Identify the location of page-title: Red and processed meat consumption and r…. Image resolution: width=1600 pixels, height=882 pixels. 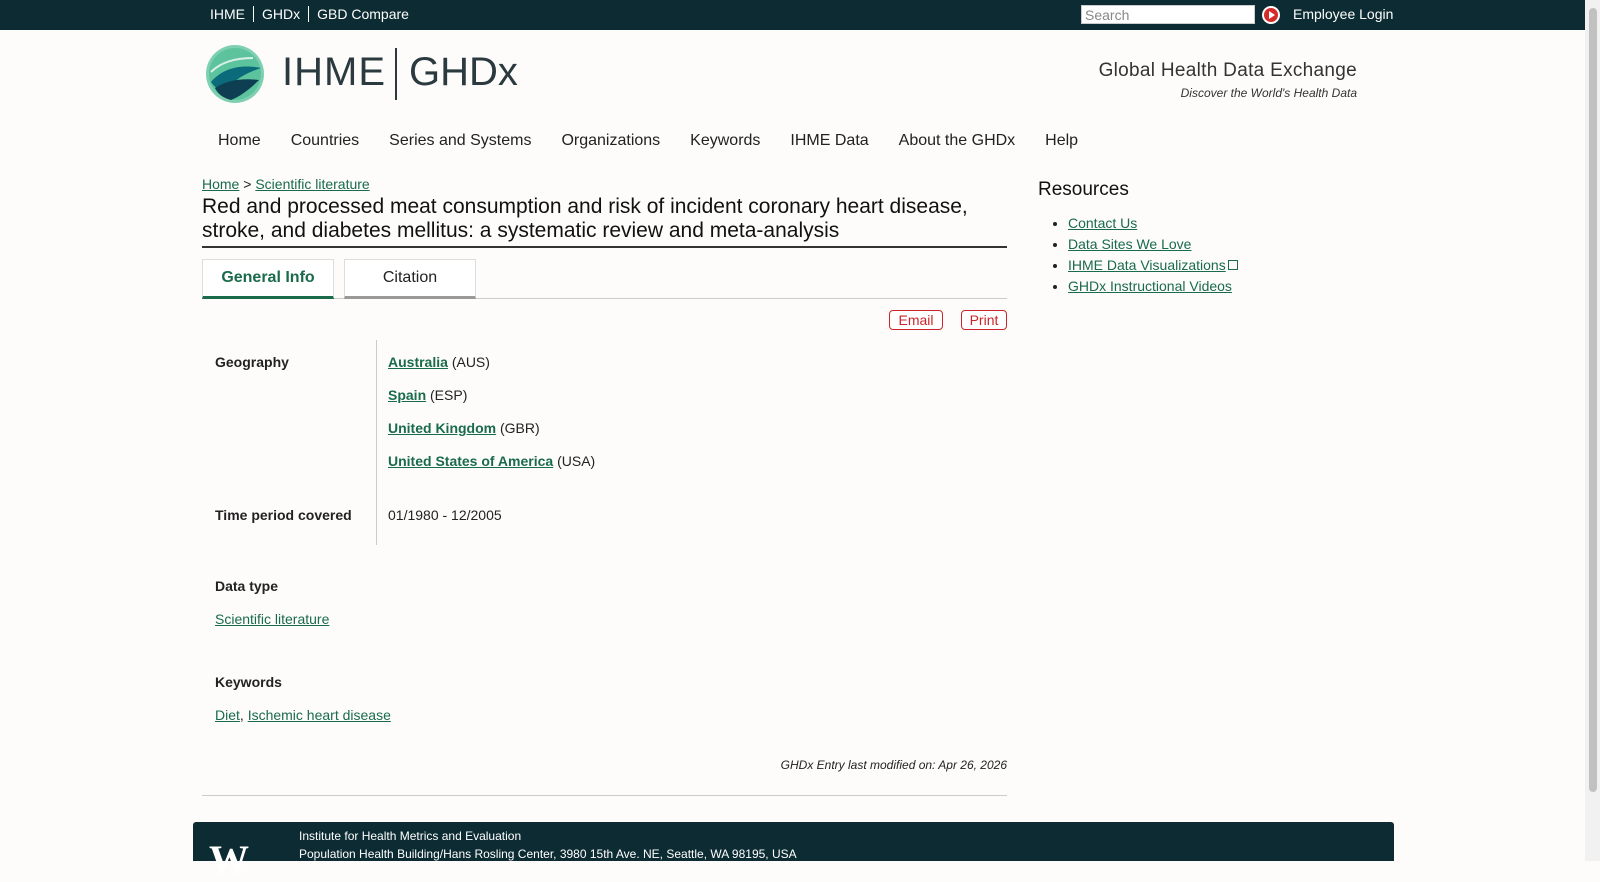
(604, 221).